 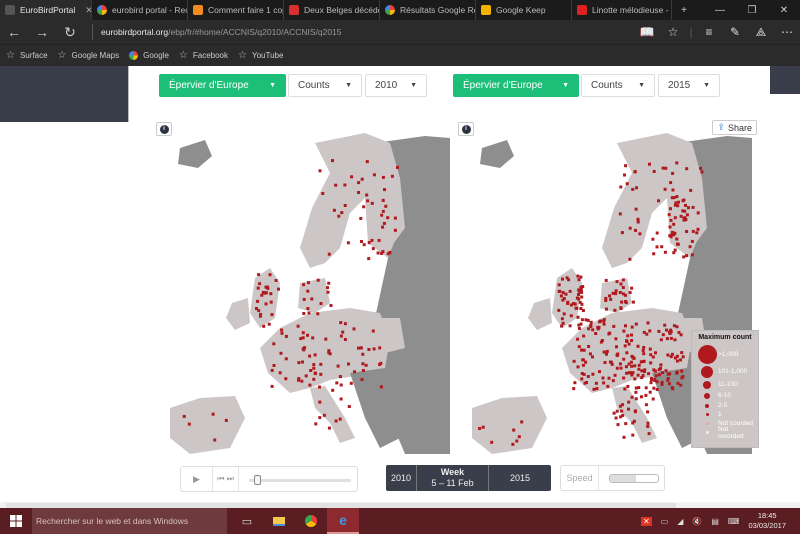 What do you see at coordinates (647, 32) in the screenshot?
I see `reading-view-icon: 📖` at bounding box center [647, 32].